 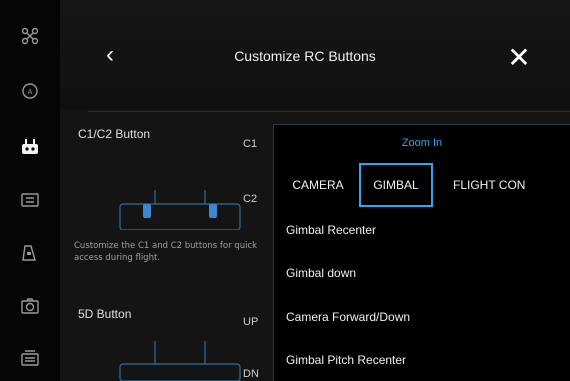 What do you see at coordinates (30, 253) in the screenshot?
I see `vehicle-icon` at bounding box center [30, 253].